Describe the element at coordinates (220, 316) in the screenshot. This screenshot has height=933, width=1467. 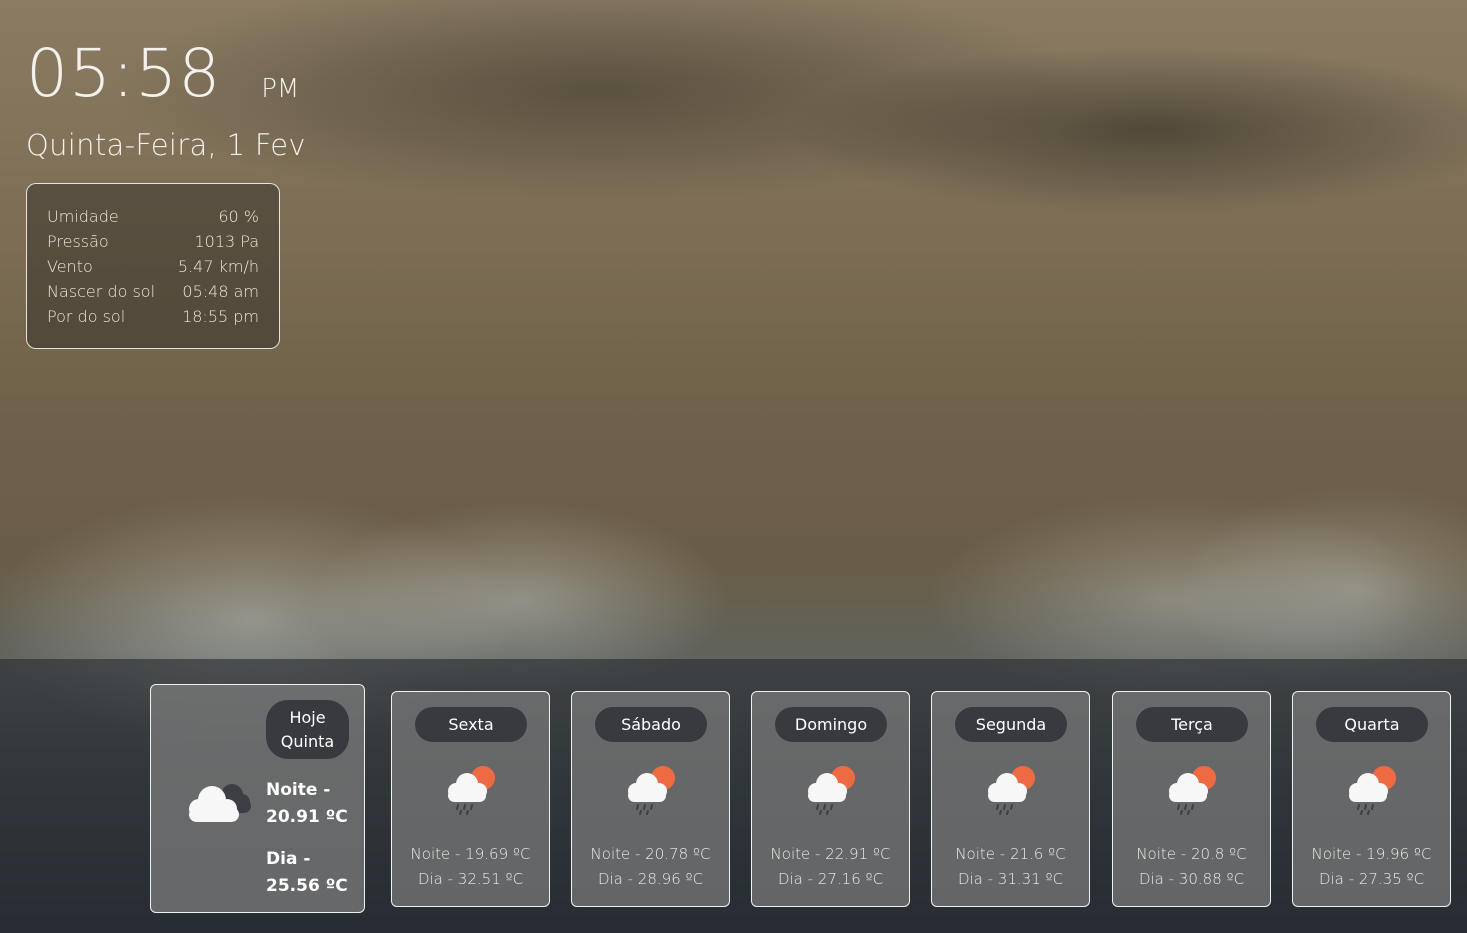
I see `detail-value: 18:55 pm` at that location.